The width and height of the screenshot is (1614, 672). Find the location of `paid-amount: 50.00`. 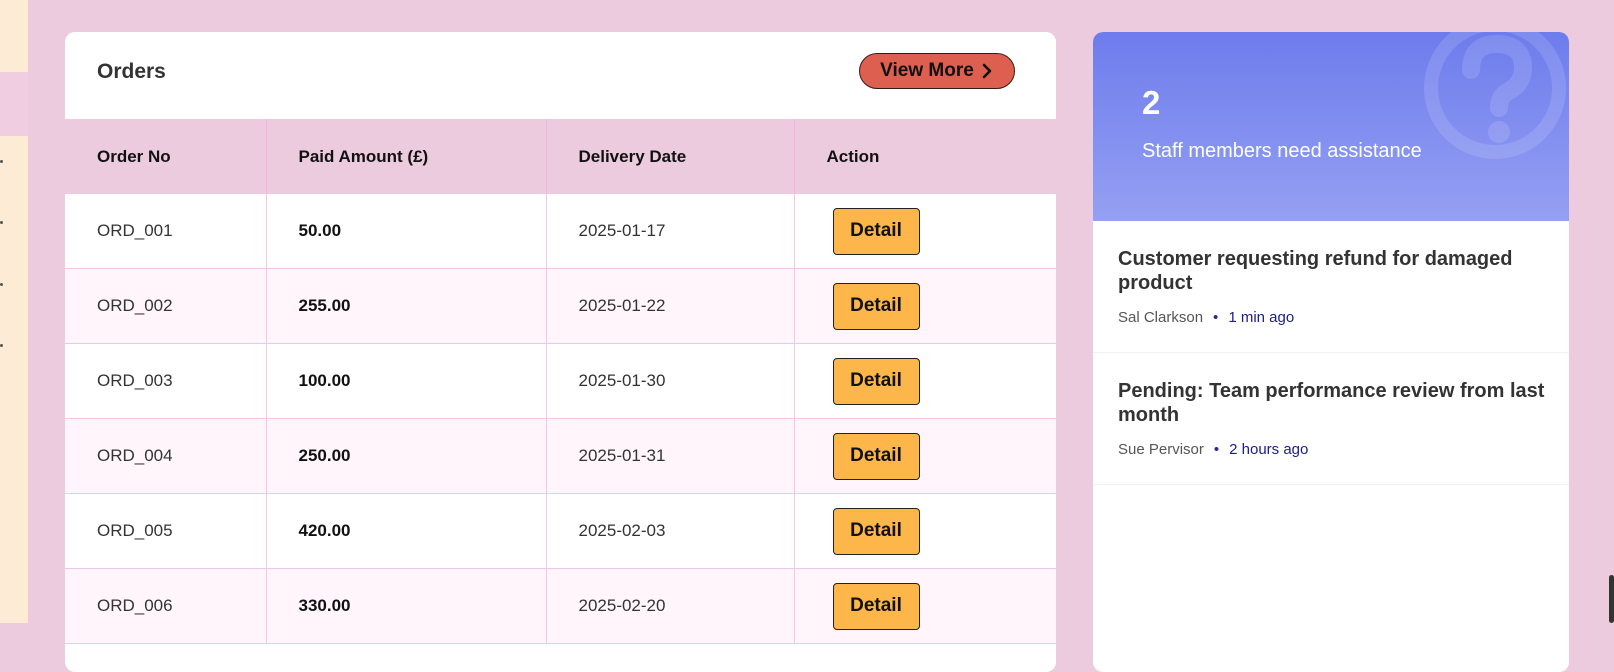

paid-amount: 50.00 is located at coordinates (406, 231).